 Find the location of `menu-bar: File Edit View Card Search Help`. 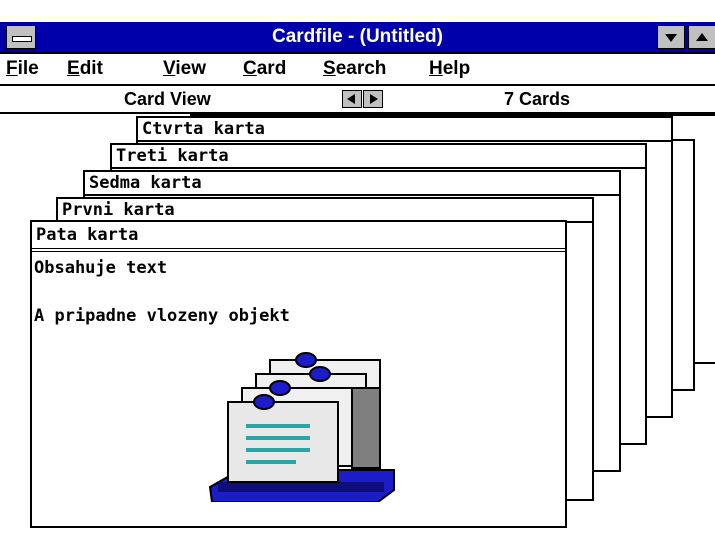

menu-bar: File Edit View Card Search Help is located at coordinates (357, 70).